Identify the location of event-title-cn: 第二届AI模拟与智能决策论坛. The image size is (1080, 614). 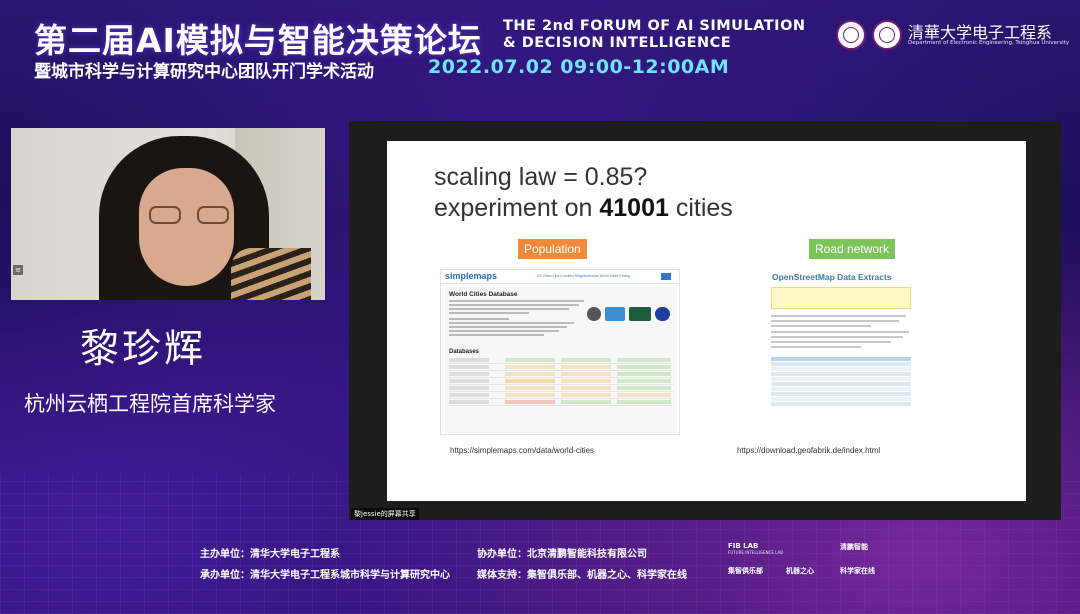
(258, 40).